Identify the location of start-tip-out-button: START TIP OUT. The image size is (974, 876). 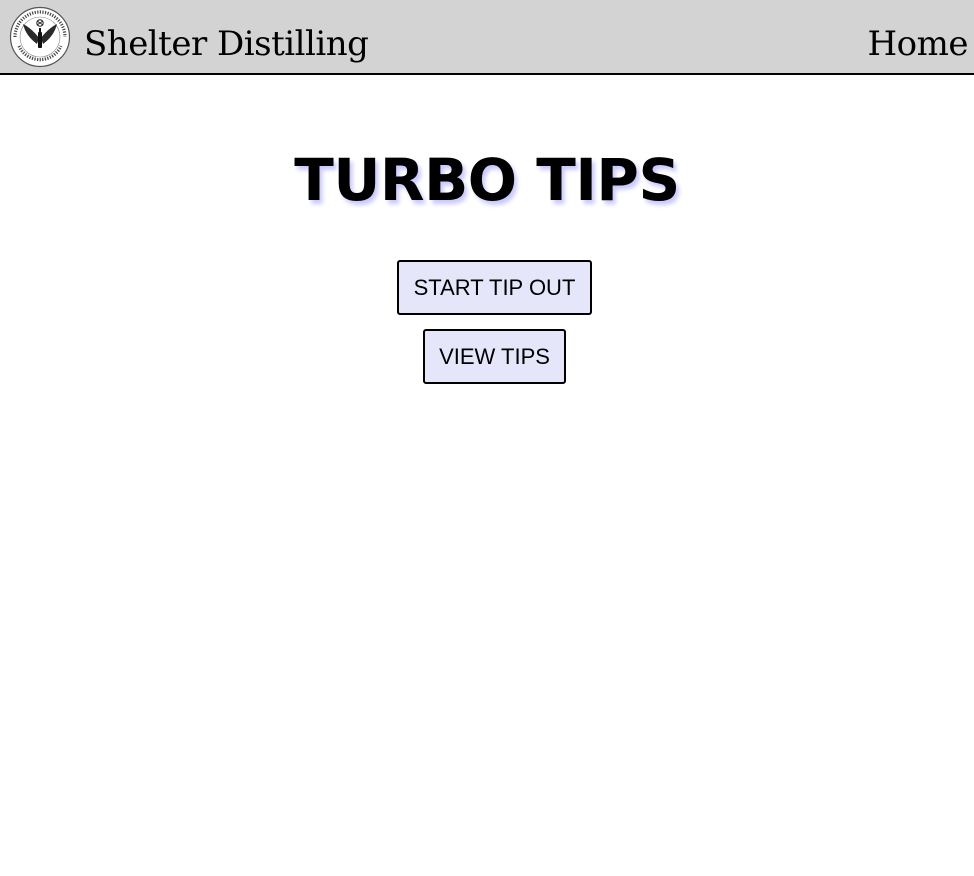
(494, 287).